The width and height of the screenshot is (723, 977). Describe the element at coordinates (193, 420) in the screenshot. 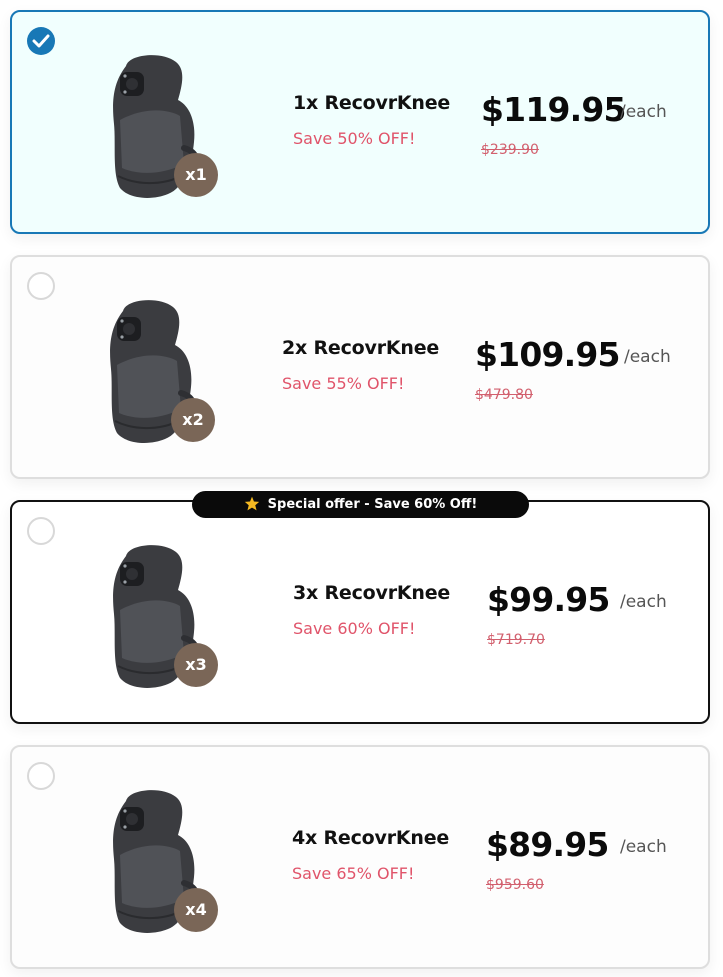

I see `quantity-badge: x2` at that location.